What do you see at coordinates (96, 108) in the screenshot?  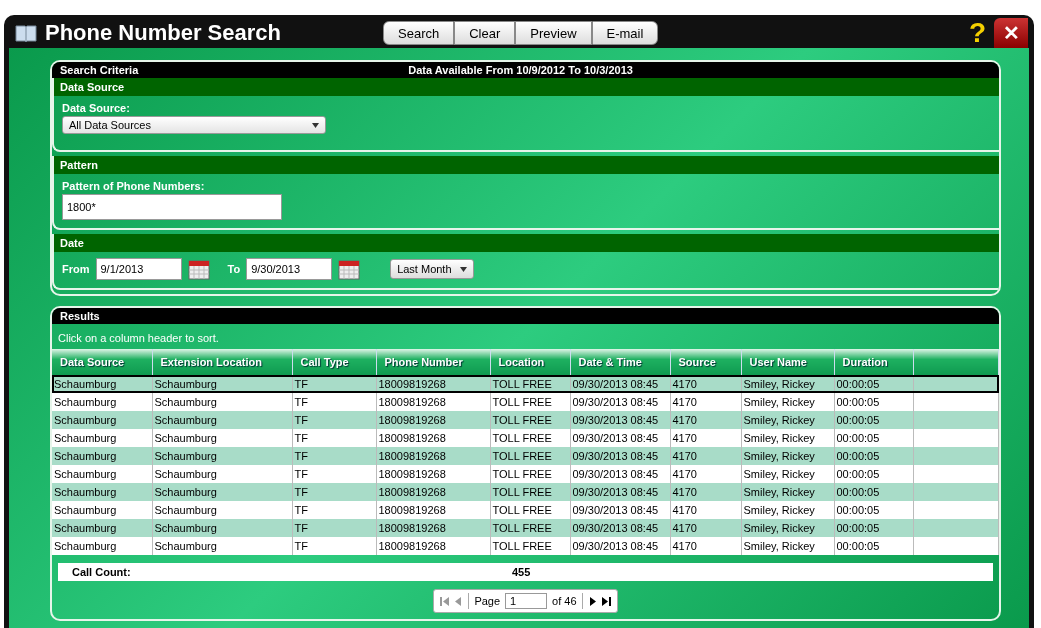 I see `field-label: Data Source:` at bounding box center [96, 108].